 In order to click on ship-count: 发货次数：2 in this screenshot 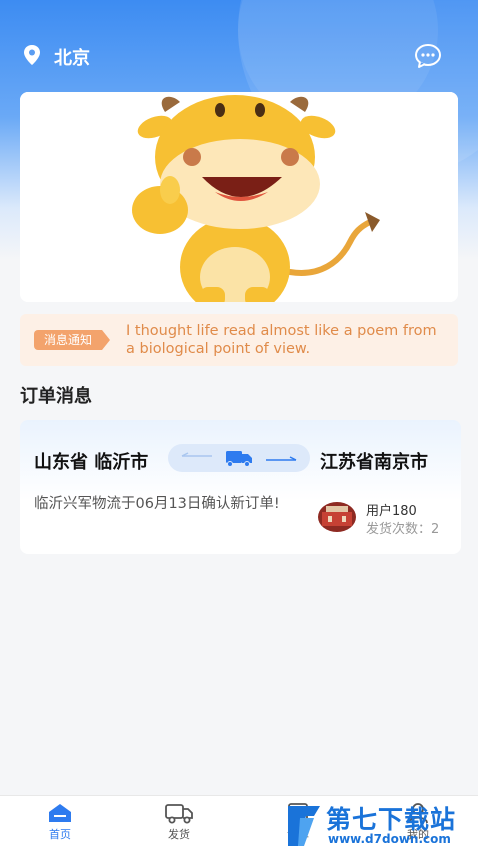, I will do `click(403, 529)`.